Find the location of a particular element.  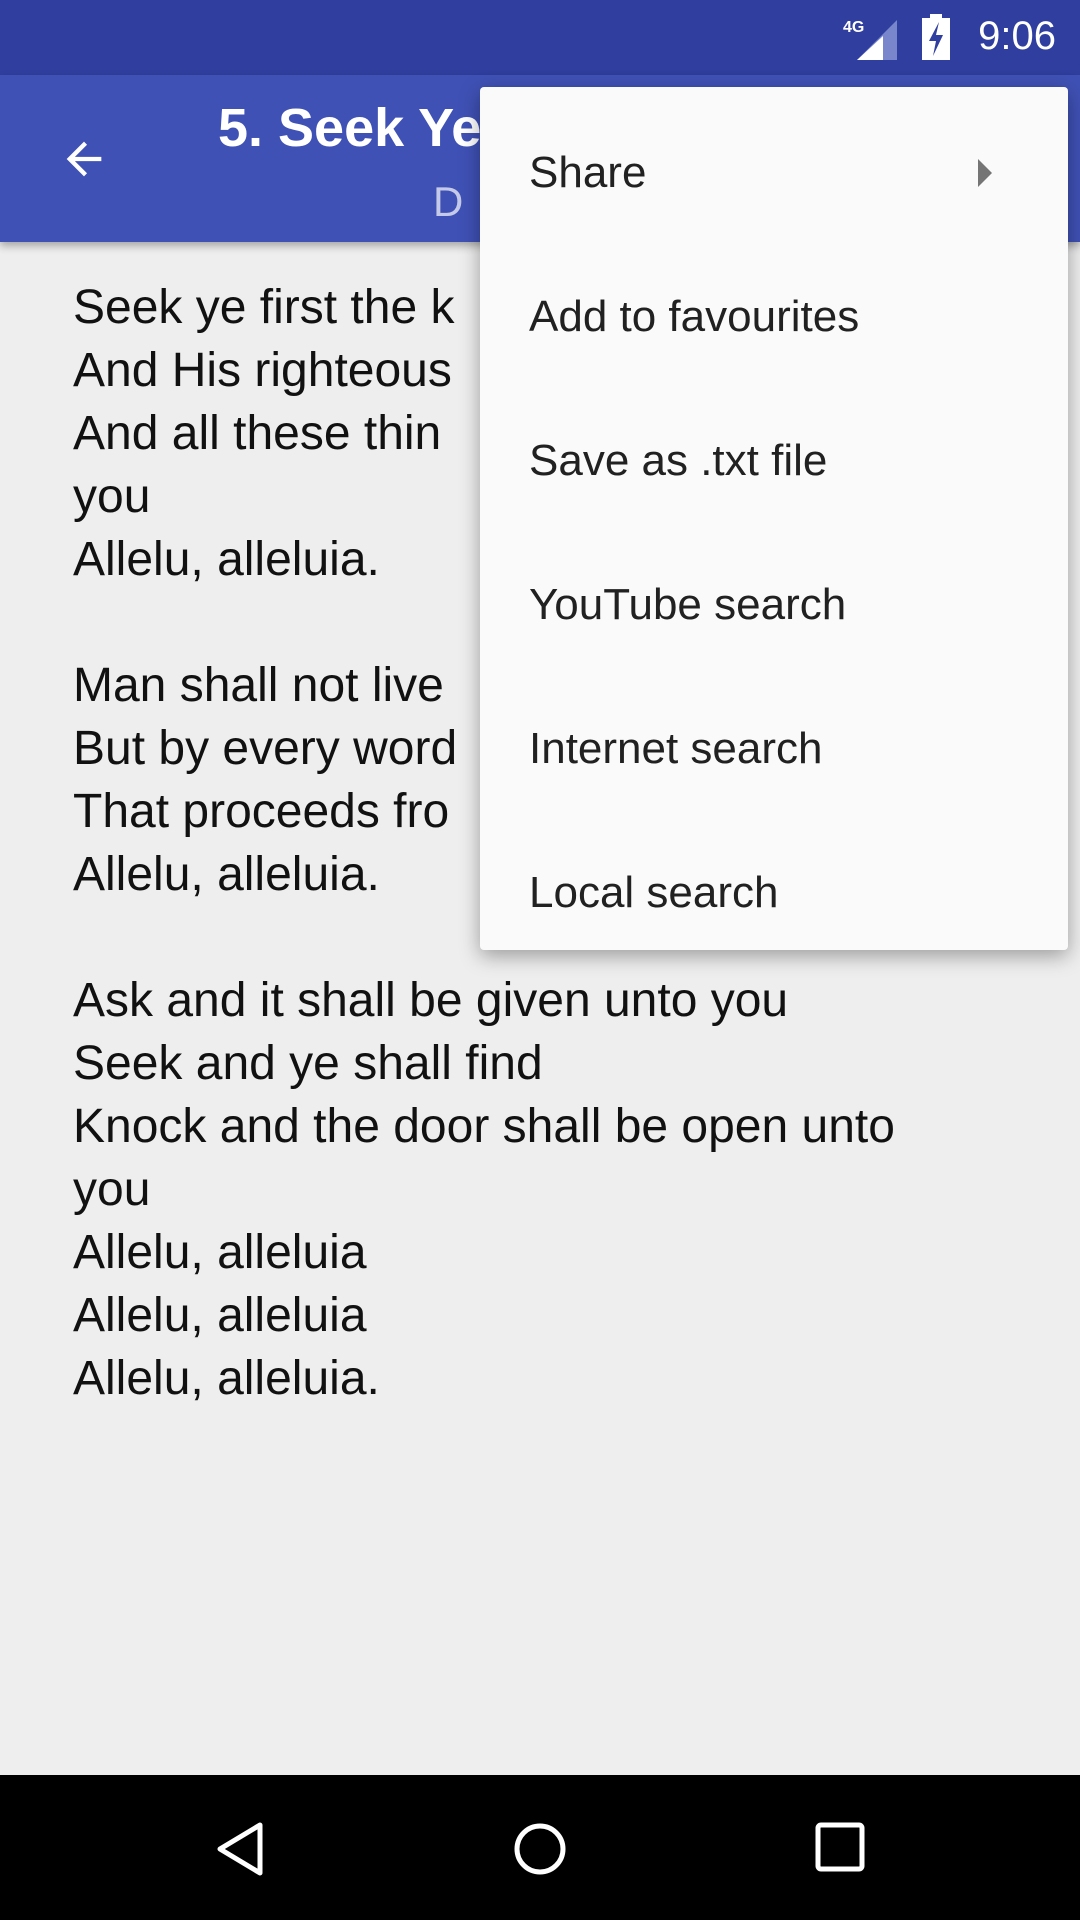

home-circle-icon is located at coordinates (540, 1849).